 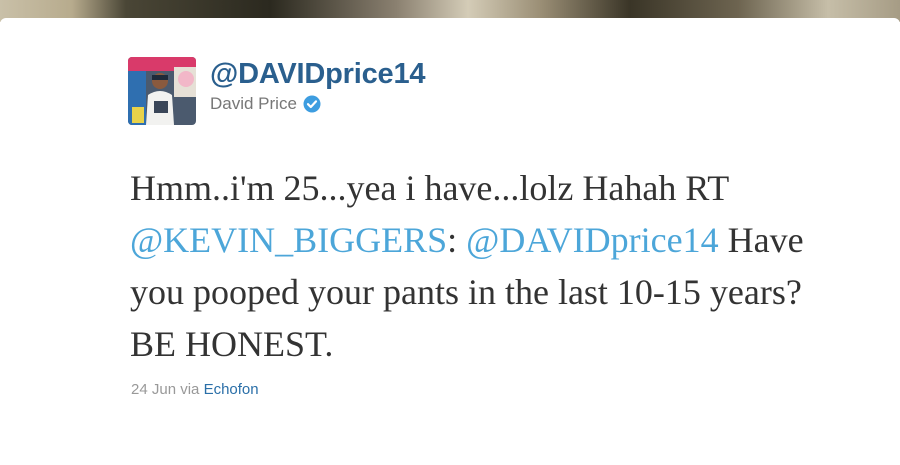 I want to click on tweet-author-name: David Price, so click(x=253, y=103).